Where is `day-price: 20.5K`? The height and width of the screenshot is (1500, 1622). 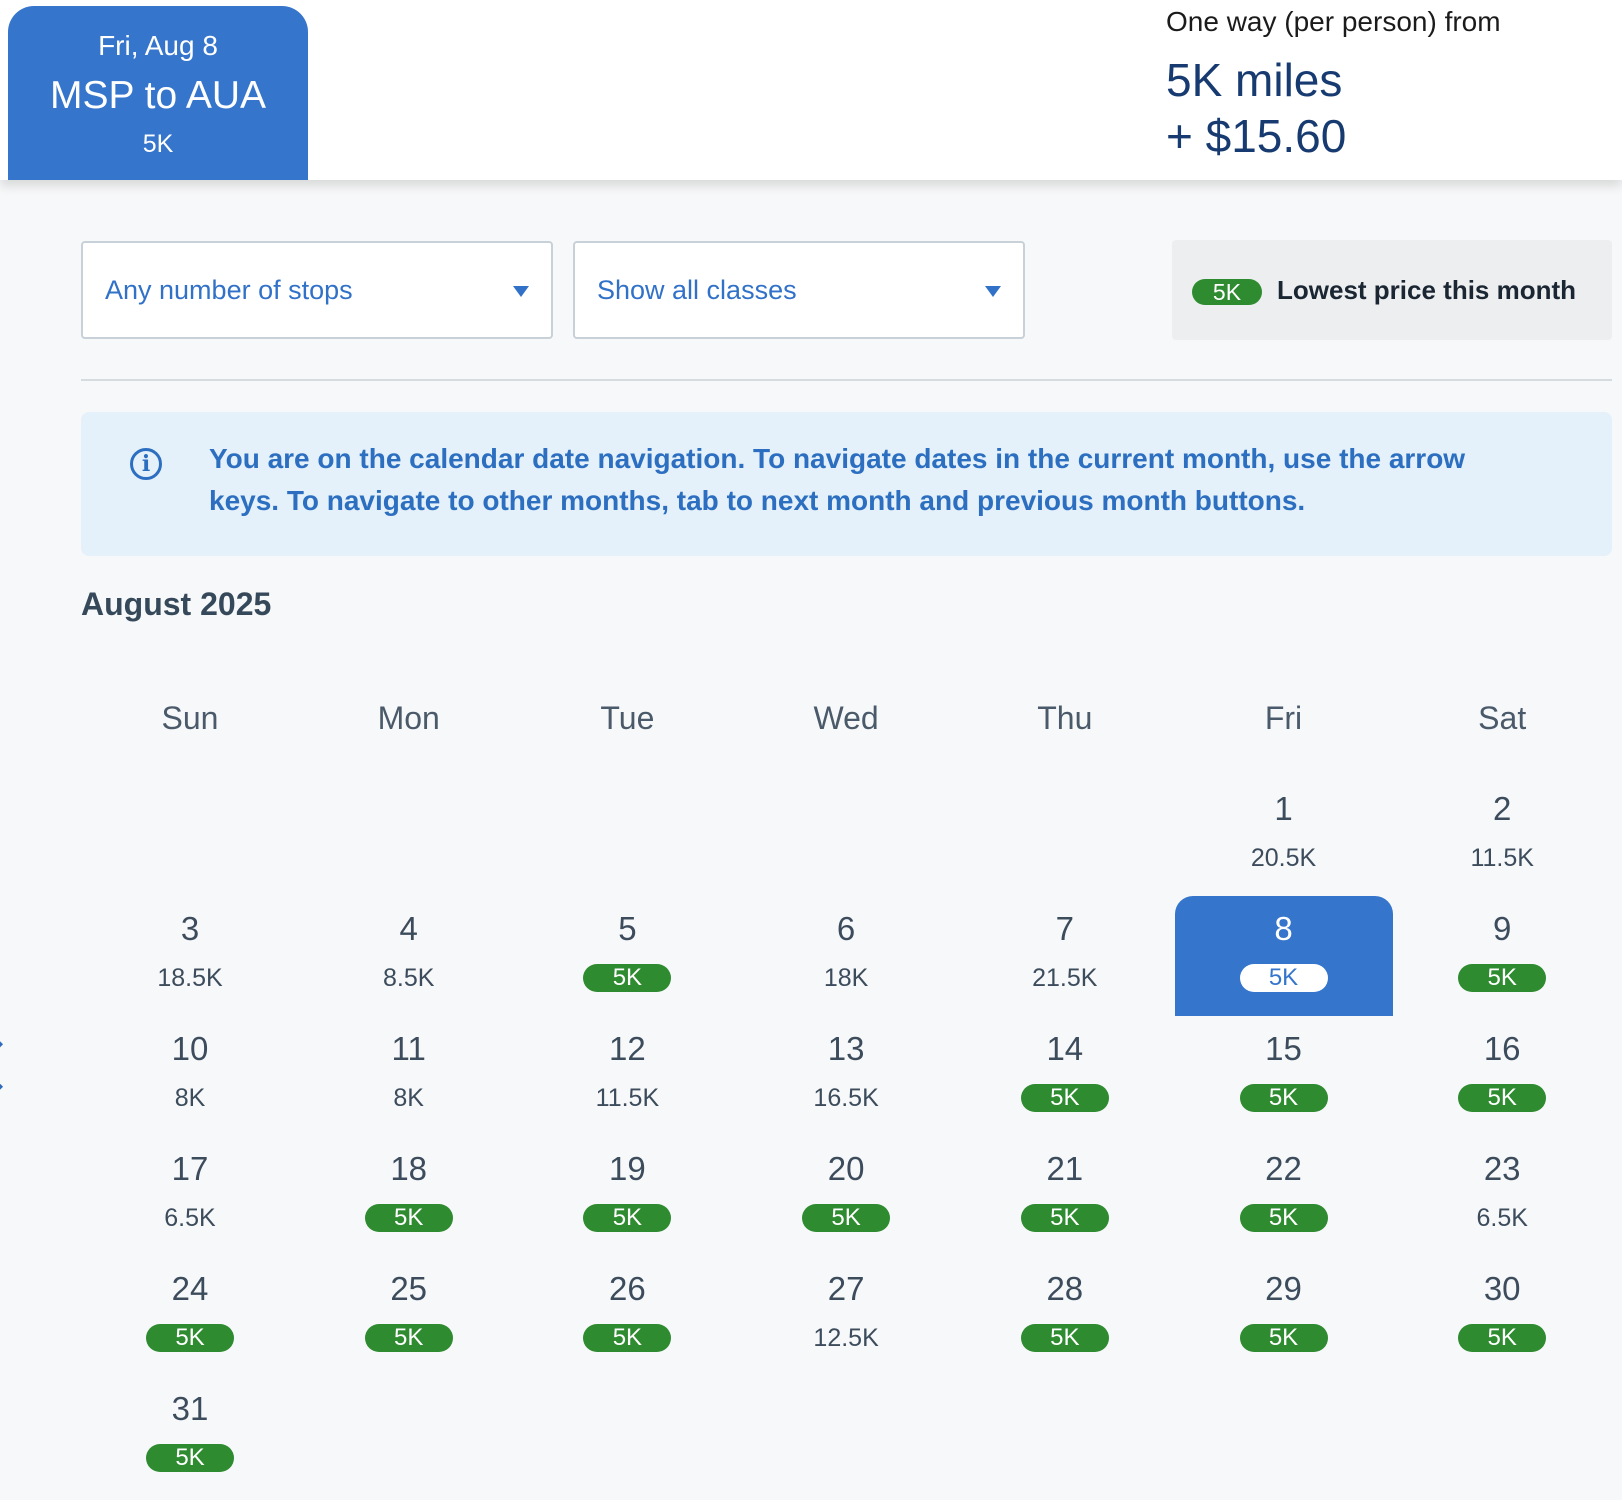 day-price: 20.5K is located at coordinates (1283, 858).